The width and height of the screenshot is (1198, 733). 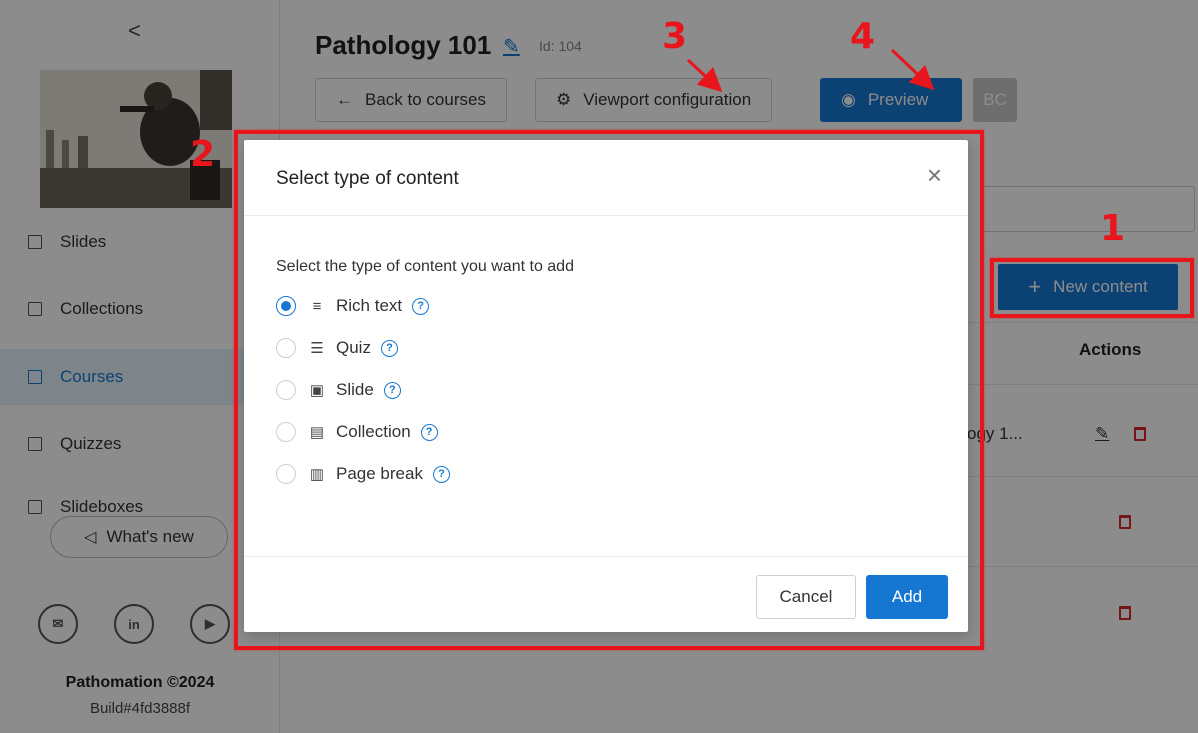 What do you see at coordinates (1092, 288) in the screenshot?
I see `highlight-box-new-content` at bounding box center [1092, 288].